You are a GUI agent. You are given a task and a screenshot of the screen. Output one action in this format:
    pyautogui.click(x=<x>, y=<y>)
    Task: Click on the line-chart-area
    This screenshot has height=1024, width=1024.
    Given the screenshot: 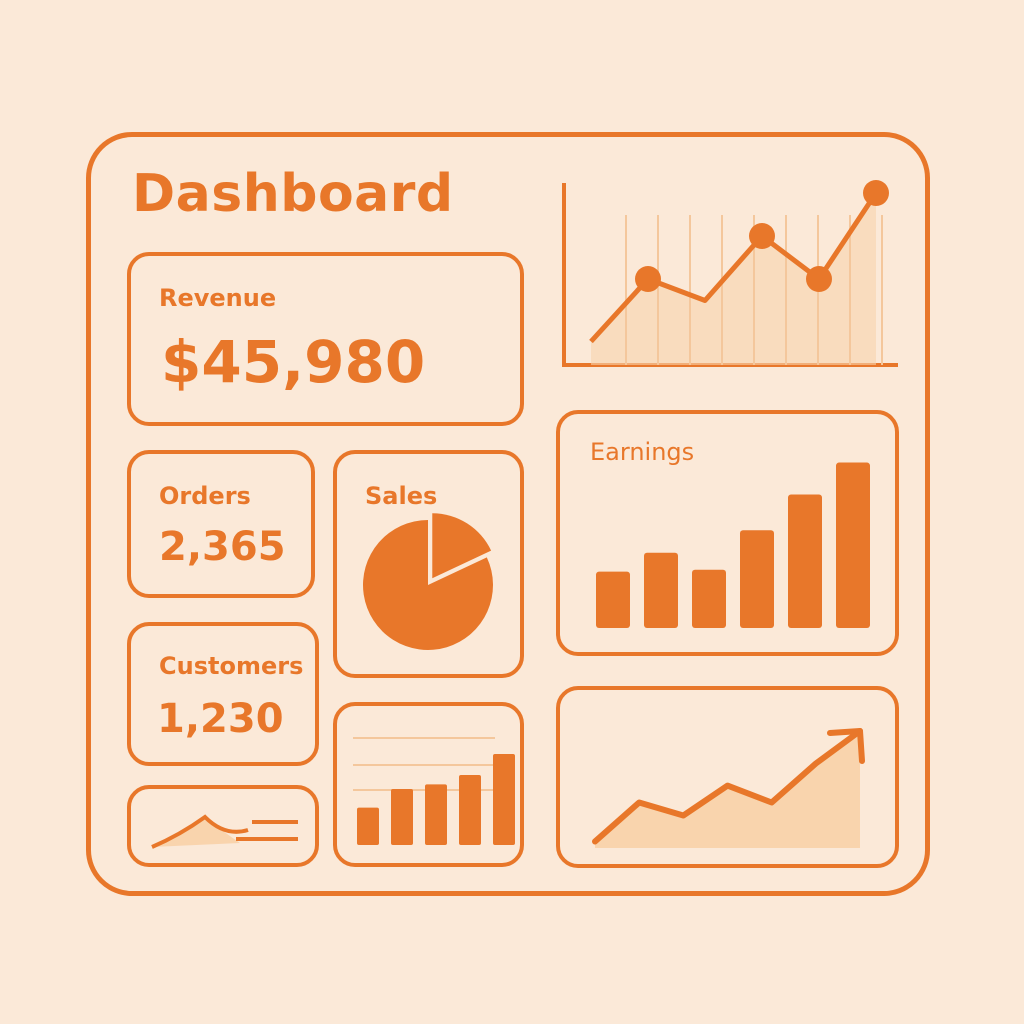 What is the action you would take?
    pyautogui.click(x=733, y=279)
    